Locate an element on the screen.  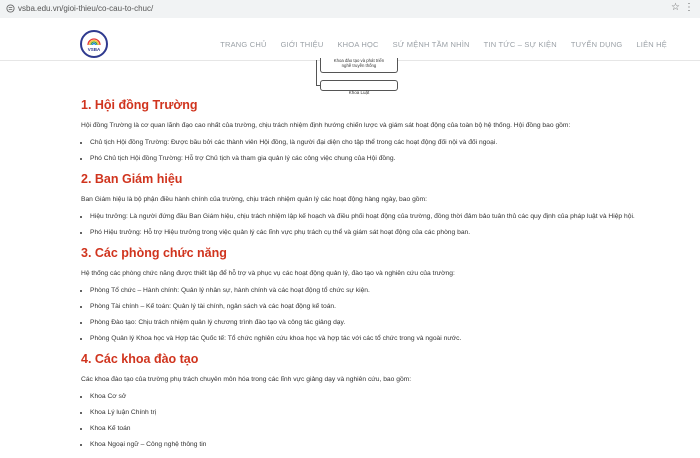
list-item: Khoa Kế toán is located at coordinates (365, 428).